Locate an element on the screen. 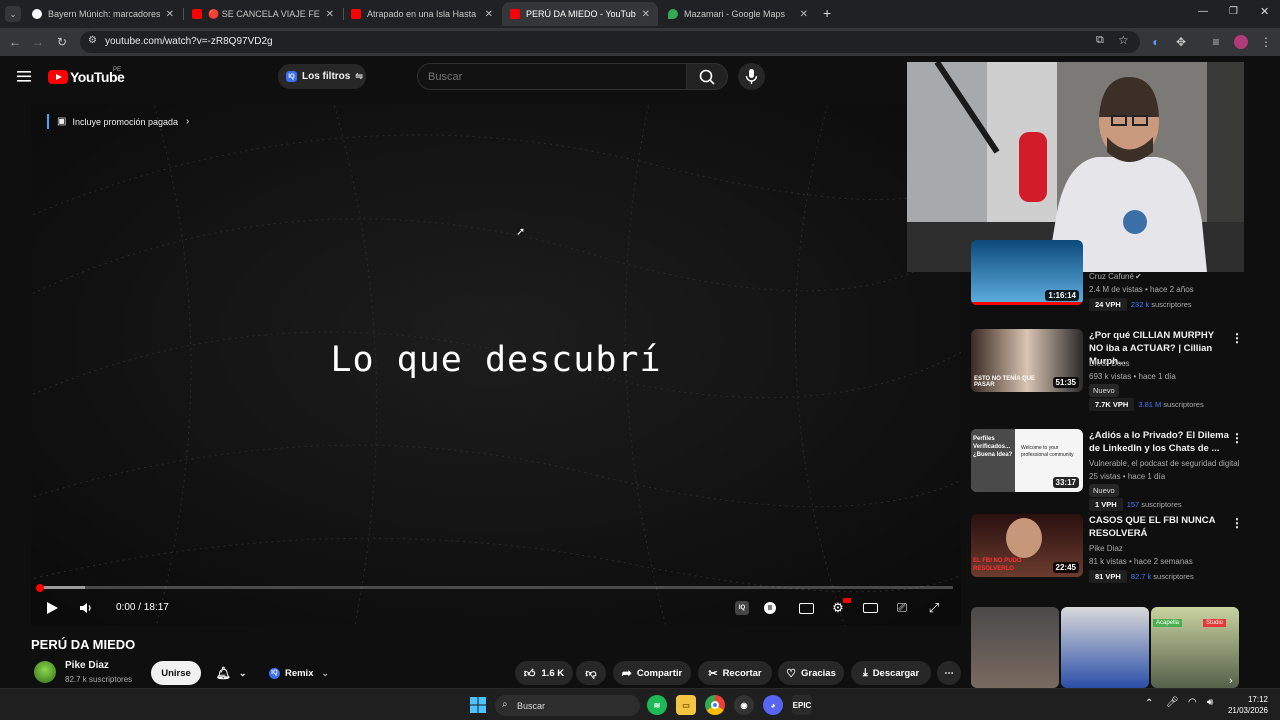 The width and height of the screenshot is (1280, 720). video-title: CASOS QUE EL FBI NUNCA RESOLVERÁ is located at coordinates (1159, 527).